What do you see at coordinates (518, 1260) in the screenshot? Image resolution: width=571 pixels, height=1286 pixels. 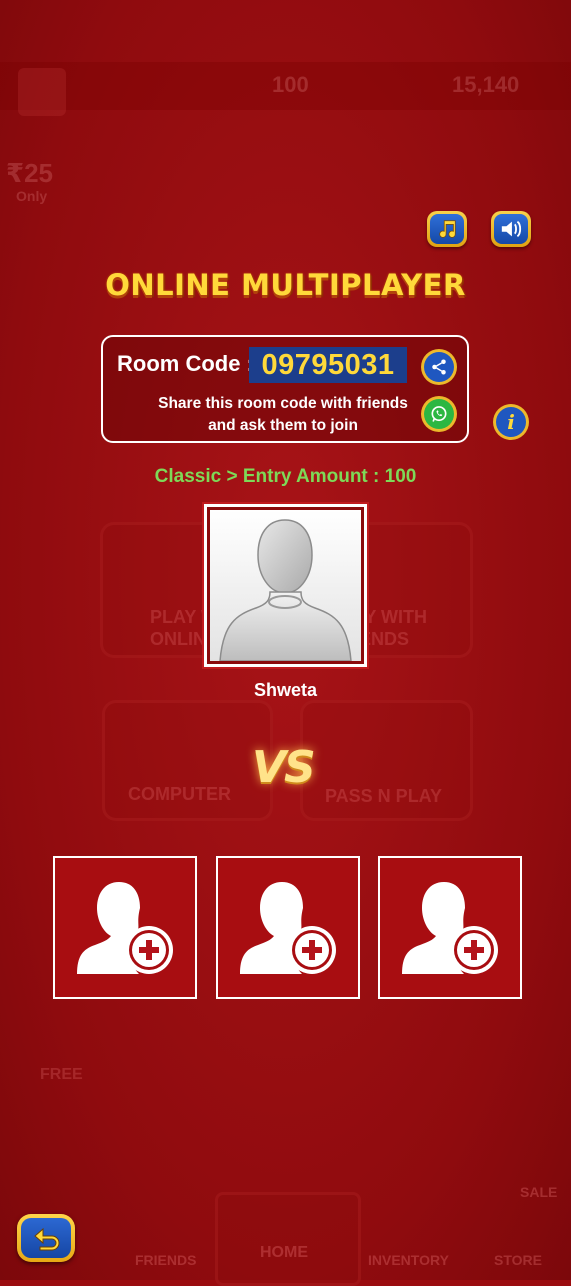 I see `faded-nav-store: STORE` at bounding box center [518, 1260].